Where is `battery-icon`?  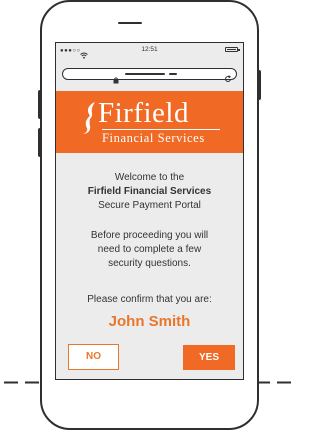
battery-icon is located at coordinates (232, 49).